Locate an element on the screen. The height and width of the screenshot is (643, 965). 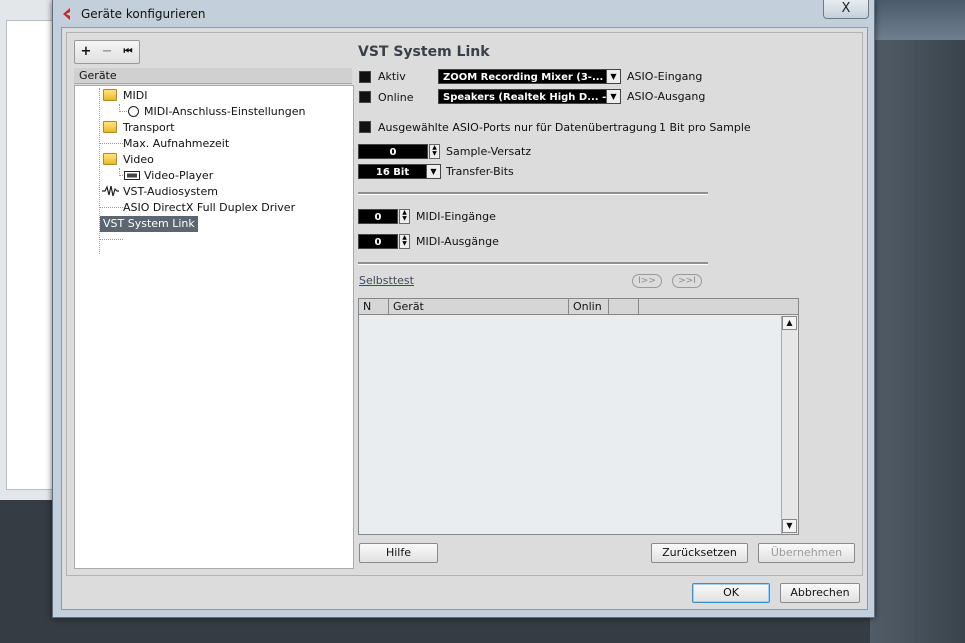
column-header-device: Gerät is located at coordinates (479, 306).